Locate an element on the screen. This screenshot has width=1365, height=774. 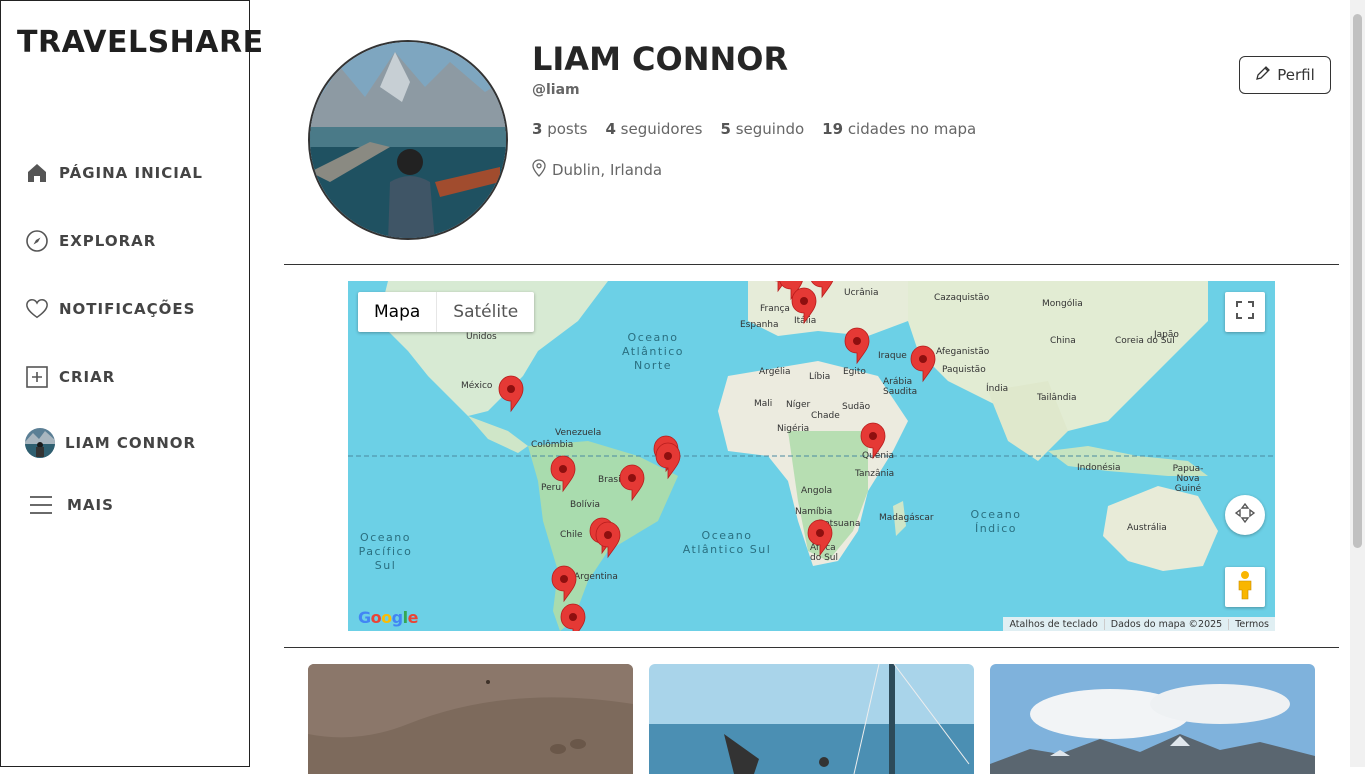
profile-handle: @liam is located at coordinates (556, 90).